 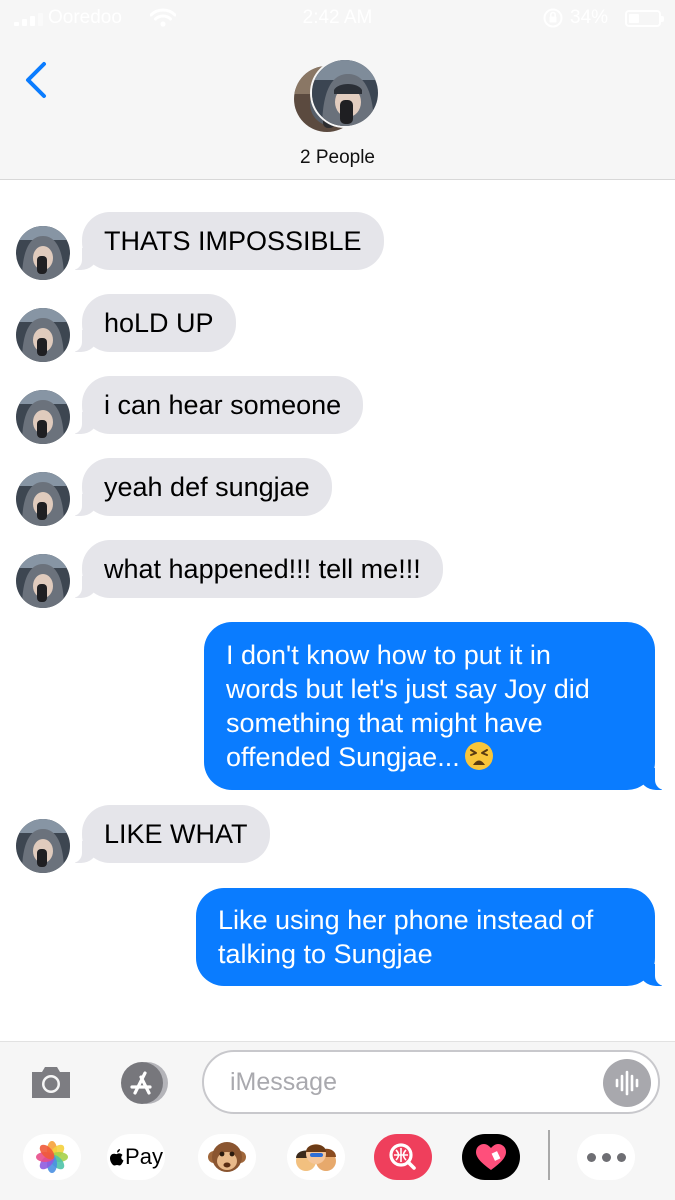 I want to click on memoji-app-button, so click(x=316, y=1157).